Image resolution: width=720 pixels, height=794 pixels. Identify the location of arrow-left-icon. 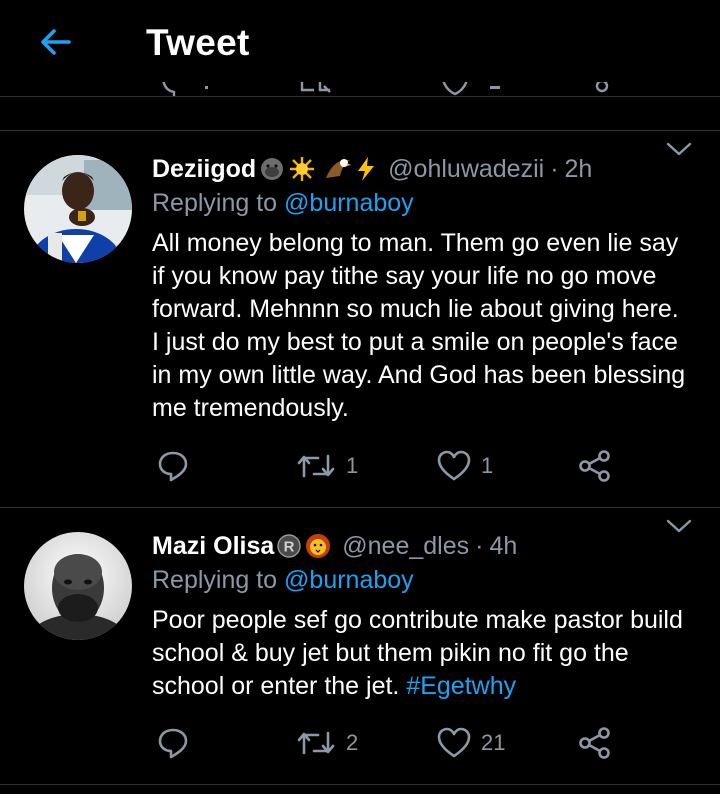
(56, 42).